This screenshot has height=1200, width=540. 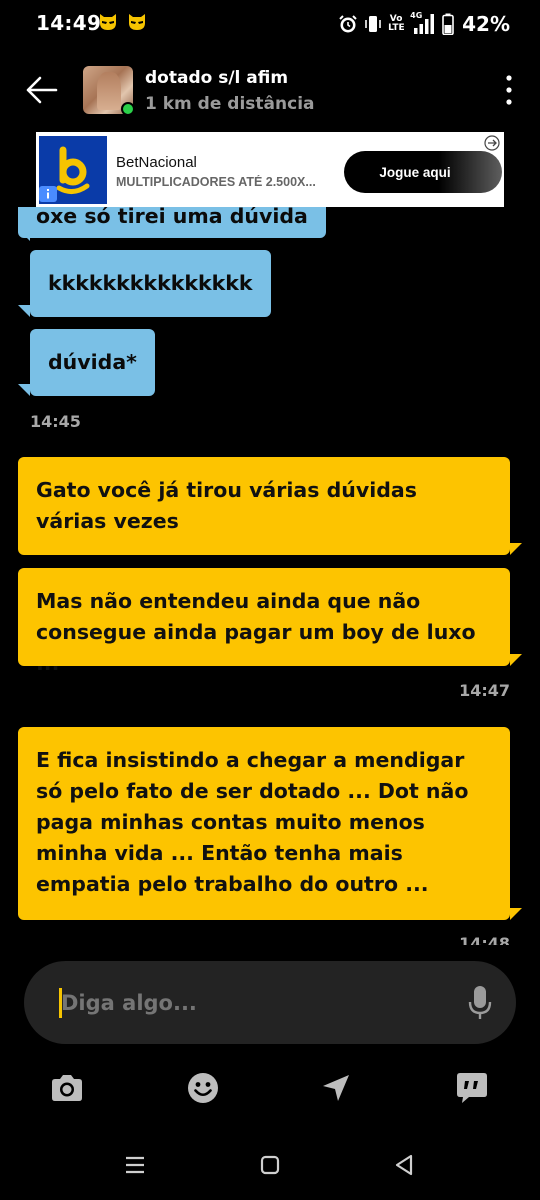 What do you see at coordinates (336, 1088) in the screenshot?
I see `location-icon` at bounding box center [336, 1088].